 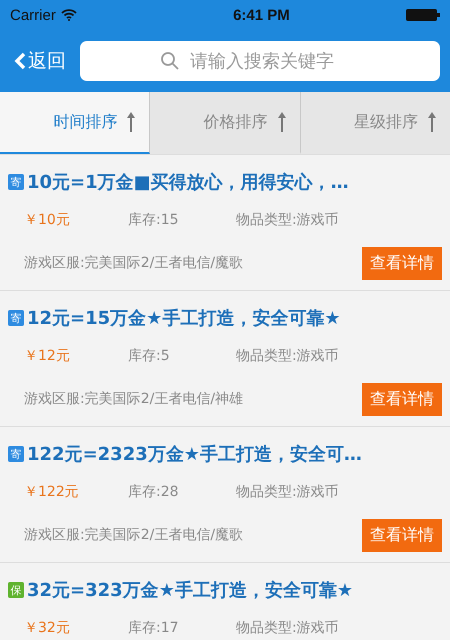 What do you see at coordinates (47, 220) in the screenshot?
I see `item-price: ￥10元` at bounding box center [47, 220].